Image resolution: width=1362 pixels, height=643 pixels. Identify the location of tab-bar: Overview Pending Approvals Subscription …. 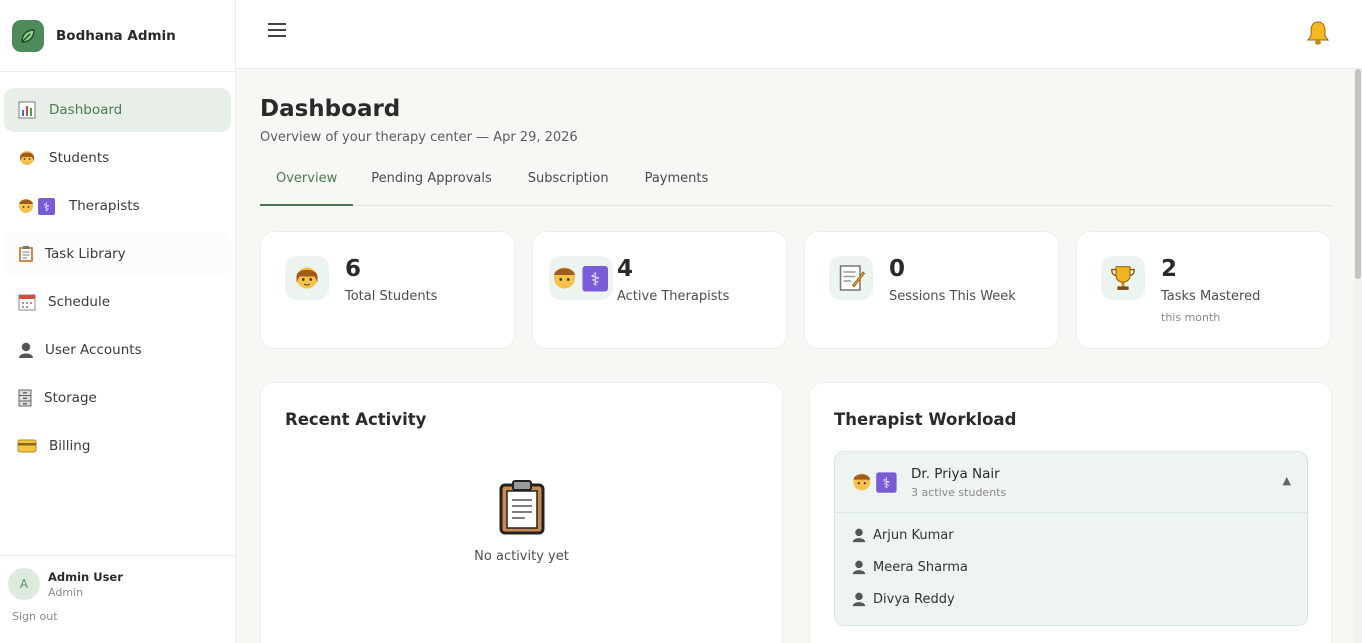
(796, 188).